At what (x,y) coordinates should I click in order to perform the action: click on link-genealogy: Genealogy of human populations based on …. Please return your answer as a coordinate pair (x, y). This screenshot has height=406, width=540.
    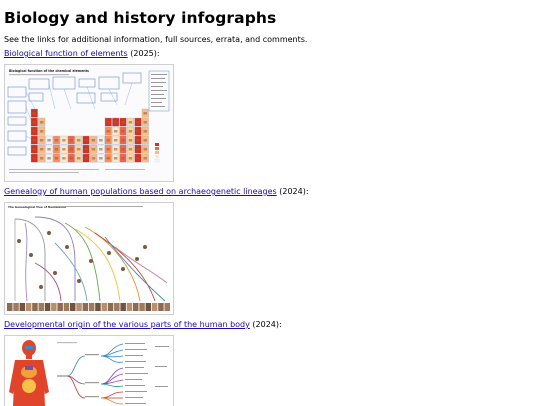
    Looking at the image, I should click on (140, 191).